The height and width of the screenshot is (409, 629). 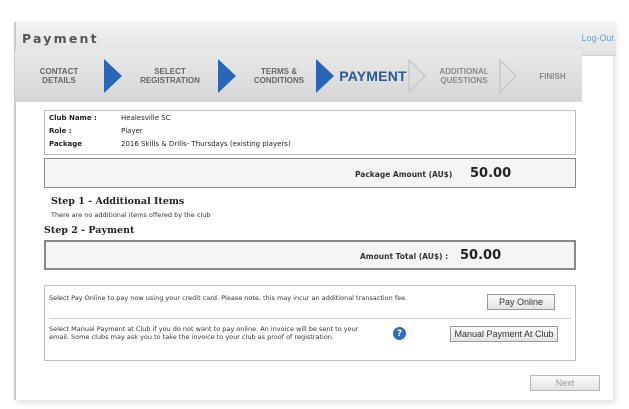 I want to click on page-title: Payment, so click(x=60, y=38).